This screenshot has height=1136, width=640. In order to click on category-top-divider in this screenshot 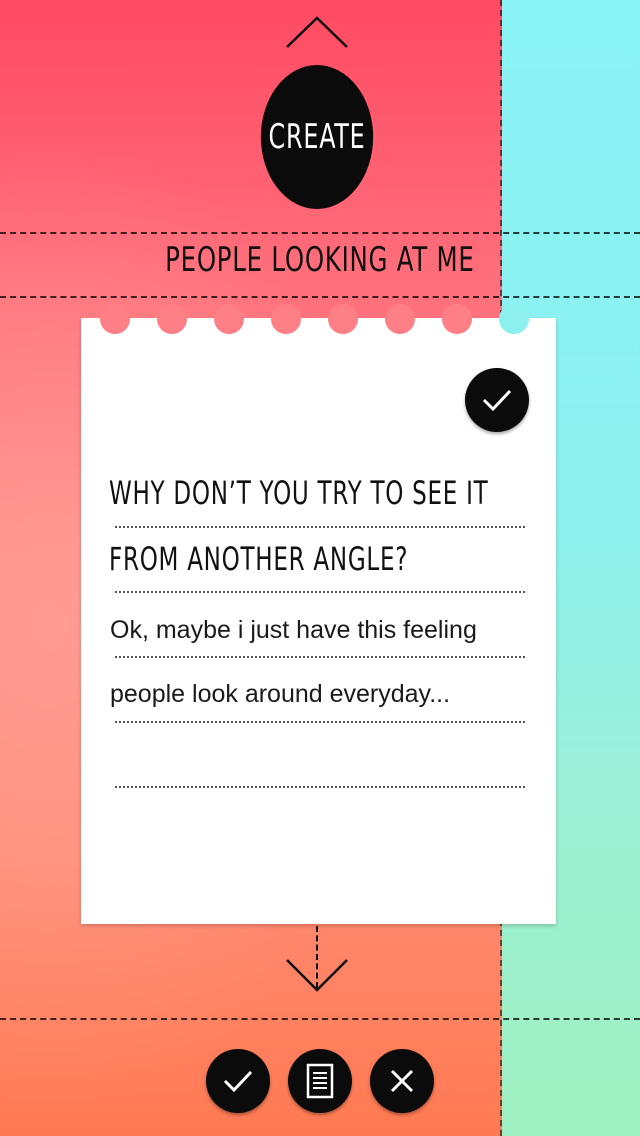, I will do `click(320, 233)`.